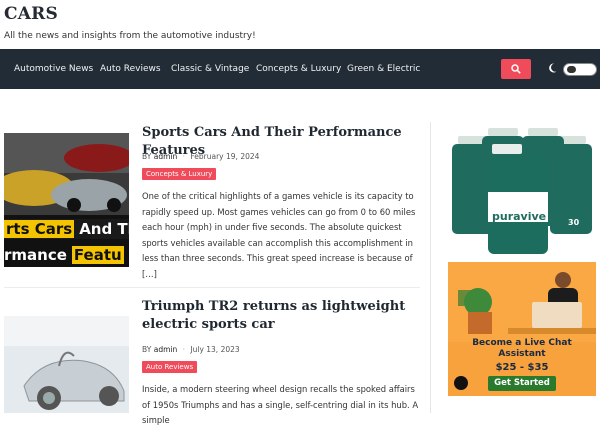 The width and height of the screenshot is (600, 429). I want to click on ad-headline: Become a Live Chat Assistant, so click(522, 348).